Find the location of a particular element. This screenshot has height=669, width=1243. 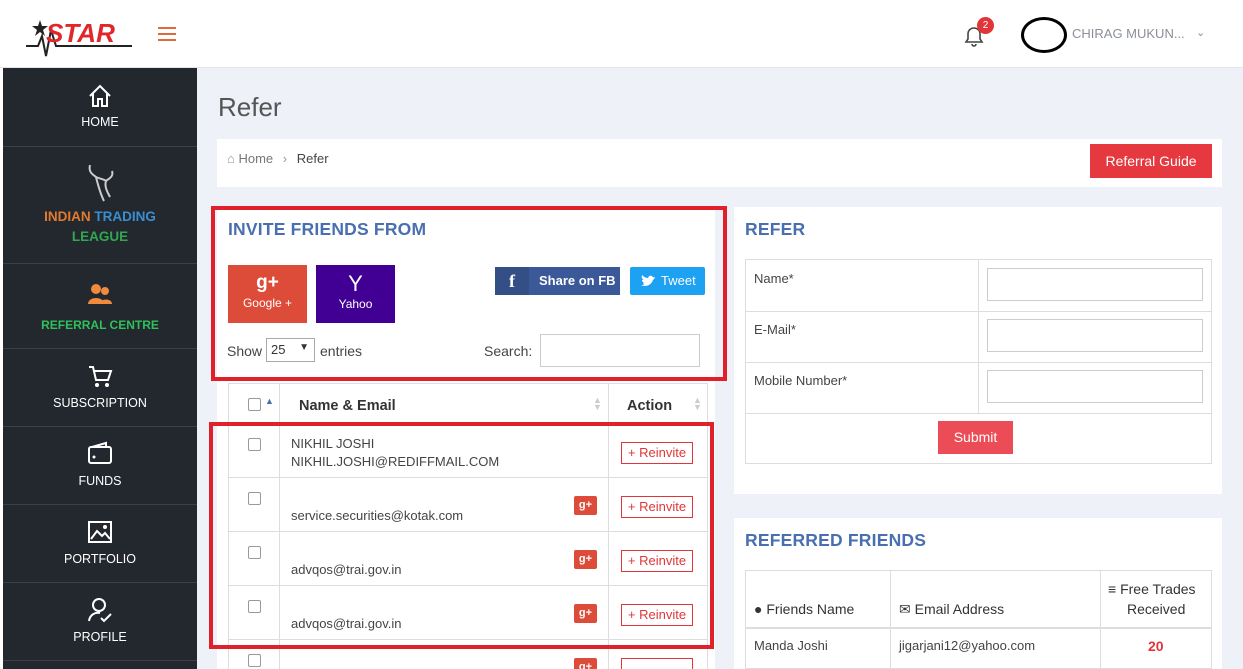

submit-button: Submit is located at coordinates (975, 437).